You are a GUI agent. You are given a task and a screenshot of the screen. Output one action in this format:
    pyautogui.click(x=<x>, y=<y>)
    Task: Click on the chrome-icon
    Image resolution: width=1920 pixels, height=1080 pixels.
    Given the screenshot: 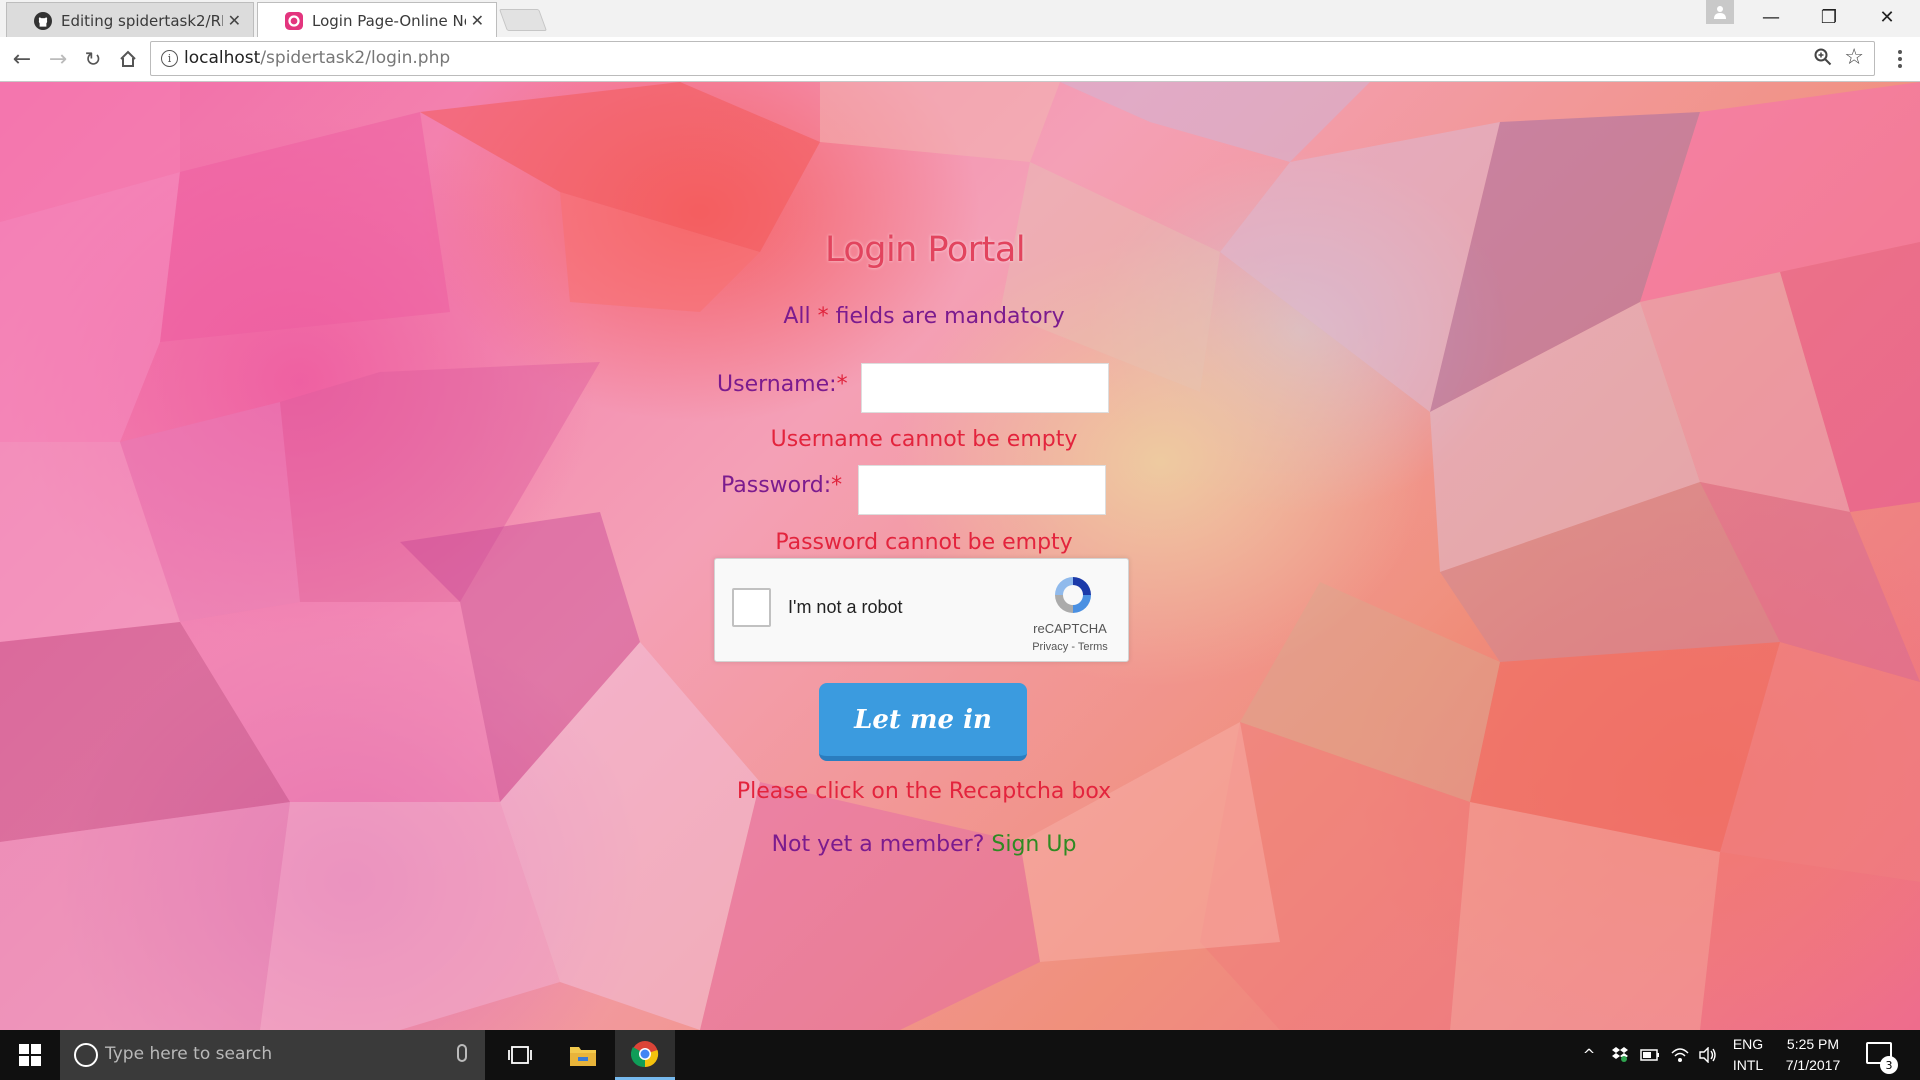 What is the action you would take?
    pyautogui.click(x=645, y=1055)
    